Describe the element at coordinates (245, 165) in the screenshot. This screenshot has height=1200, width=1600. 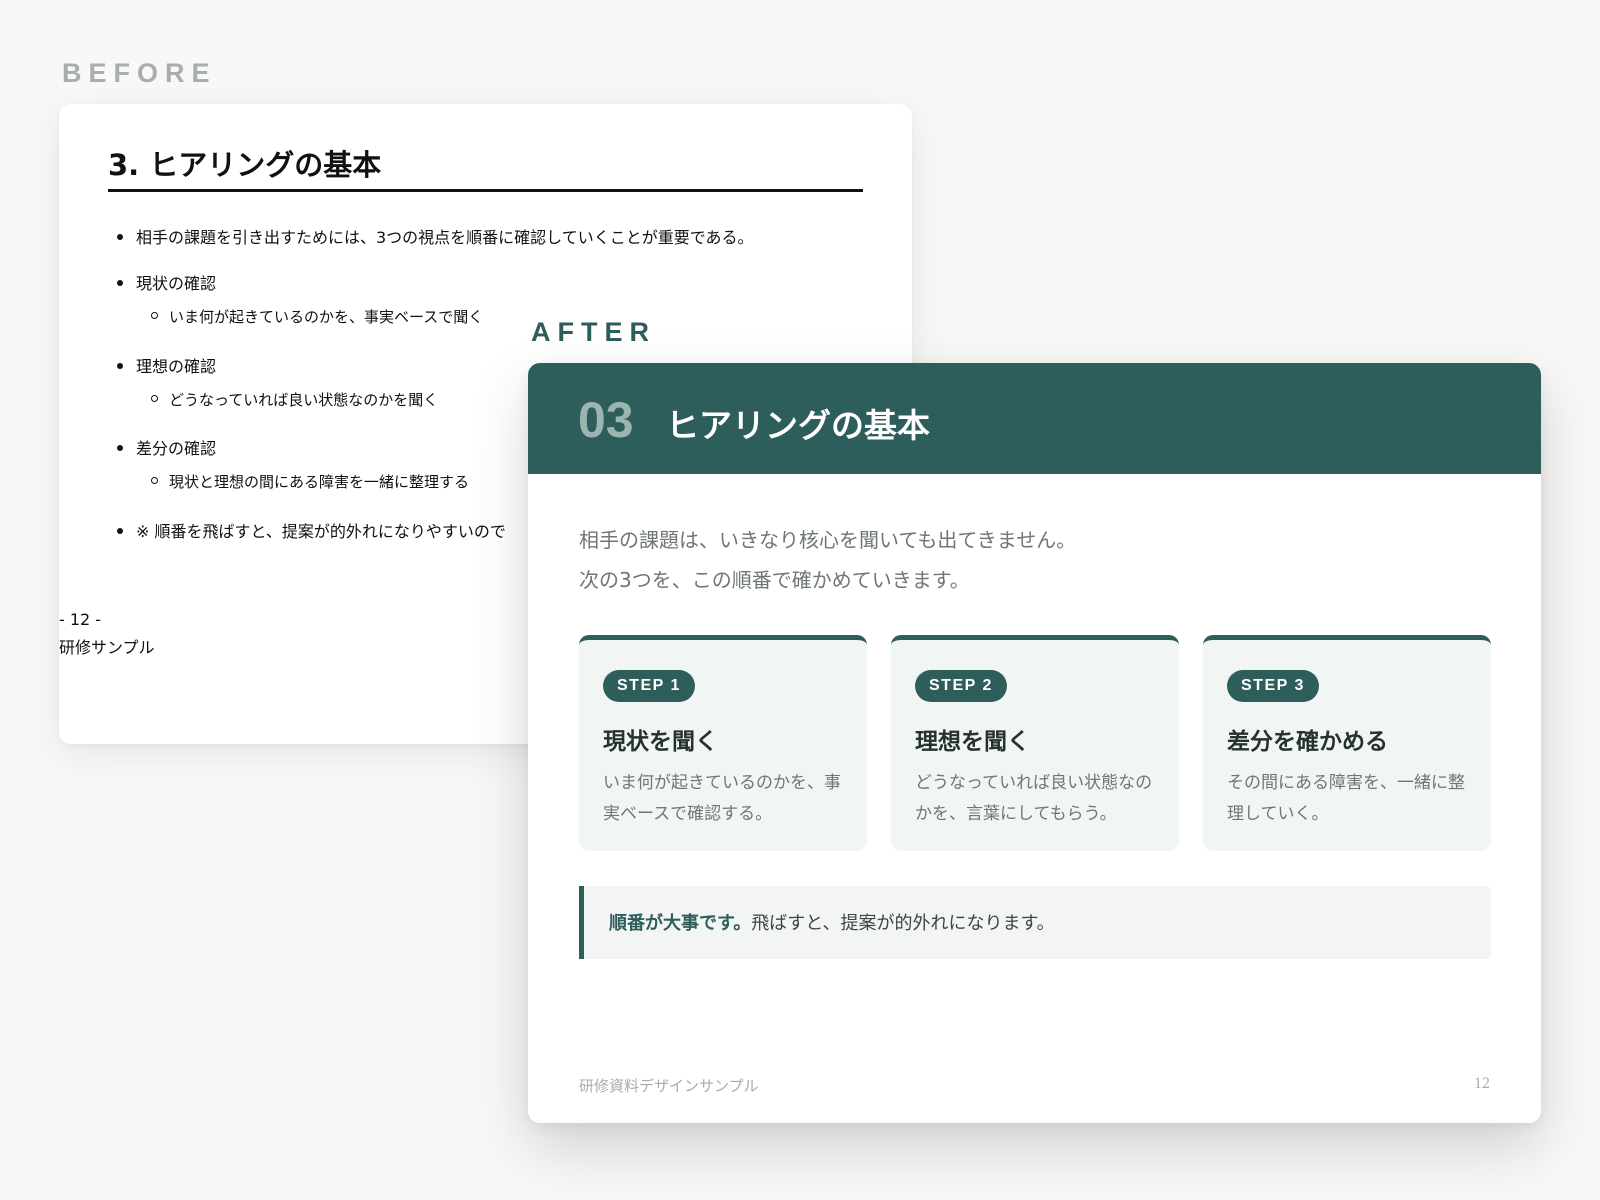
I see `before-slide-title: 3. ヒアリングの基本` at that location.